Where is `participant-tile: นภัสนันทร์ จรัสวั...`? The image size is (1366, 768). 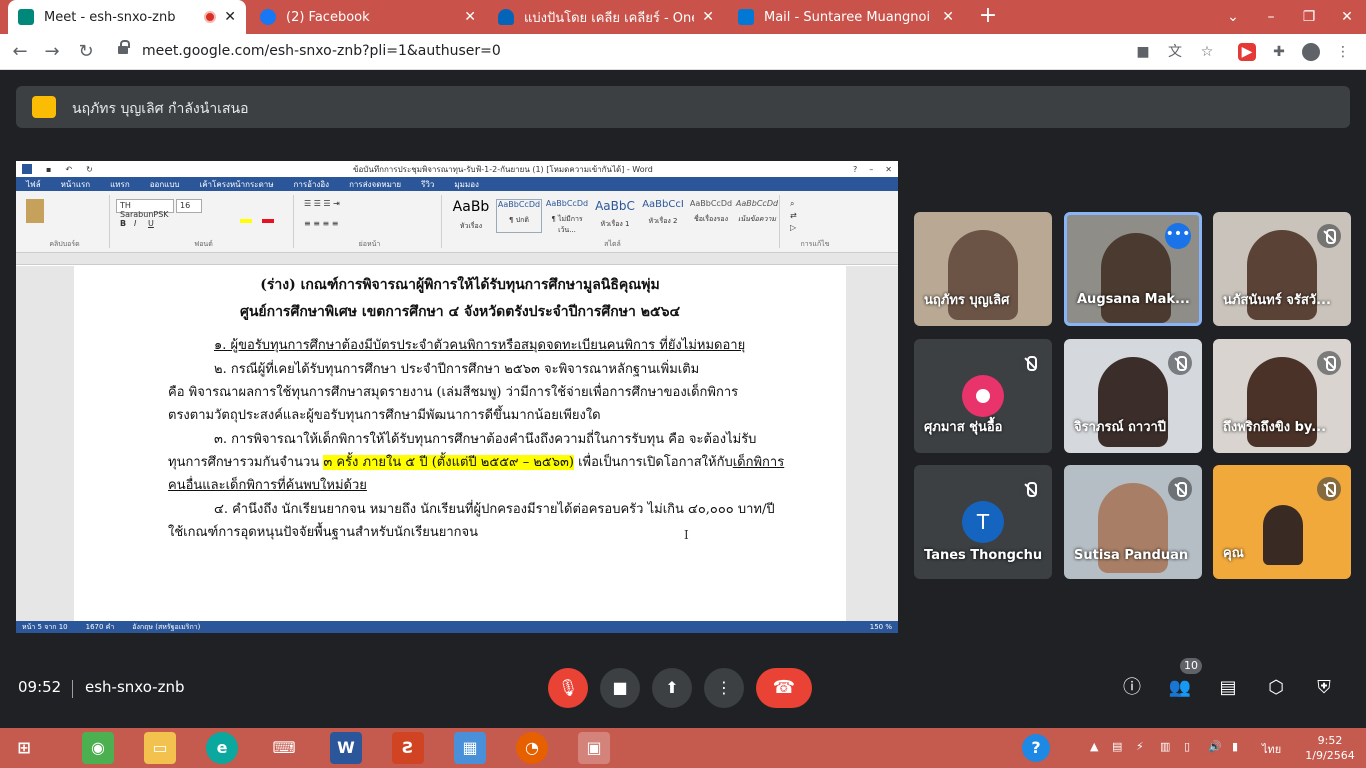
participant-tile: นภัสนันทร์ จรัสวั... is located at coordinates (1282, 269).